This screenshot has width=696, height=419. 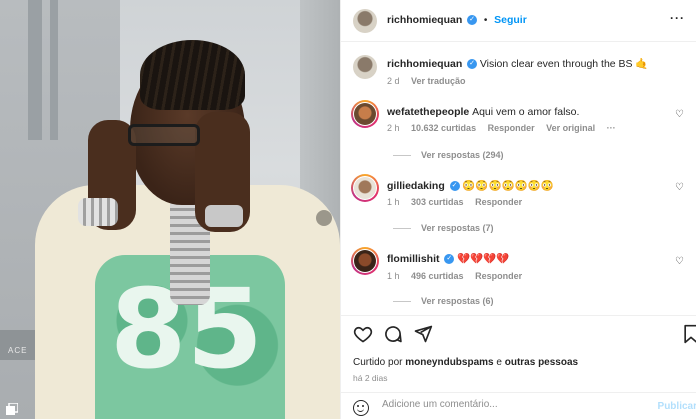 I want to click on caption-text: Vision clear even through the BS, so click(x=556, y=64).